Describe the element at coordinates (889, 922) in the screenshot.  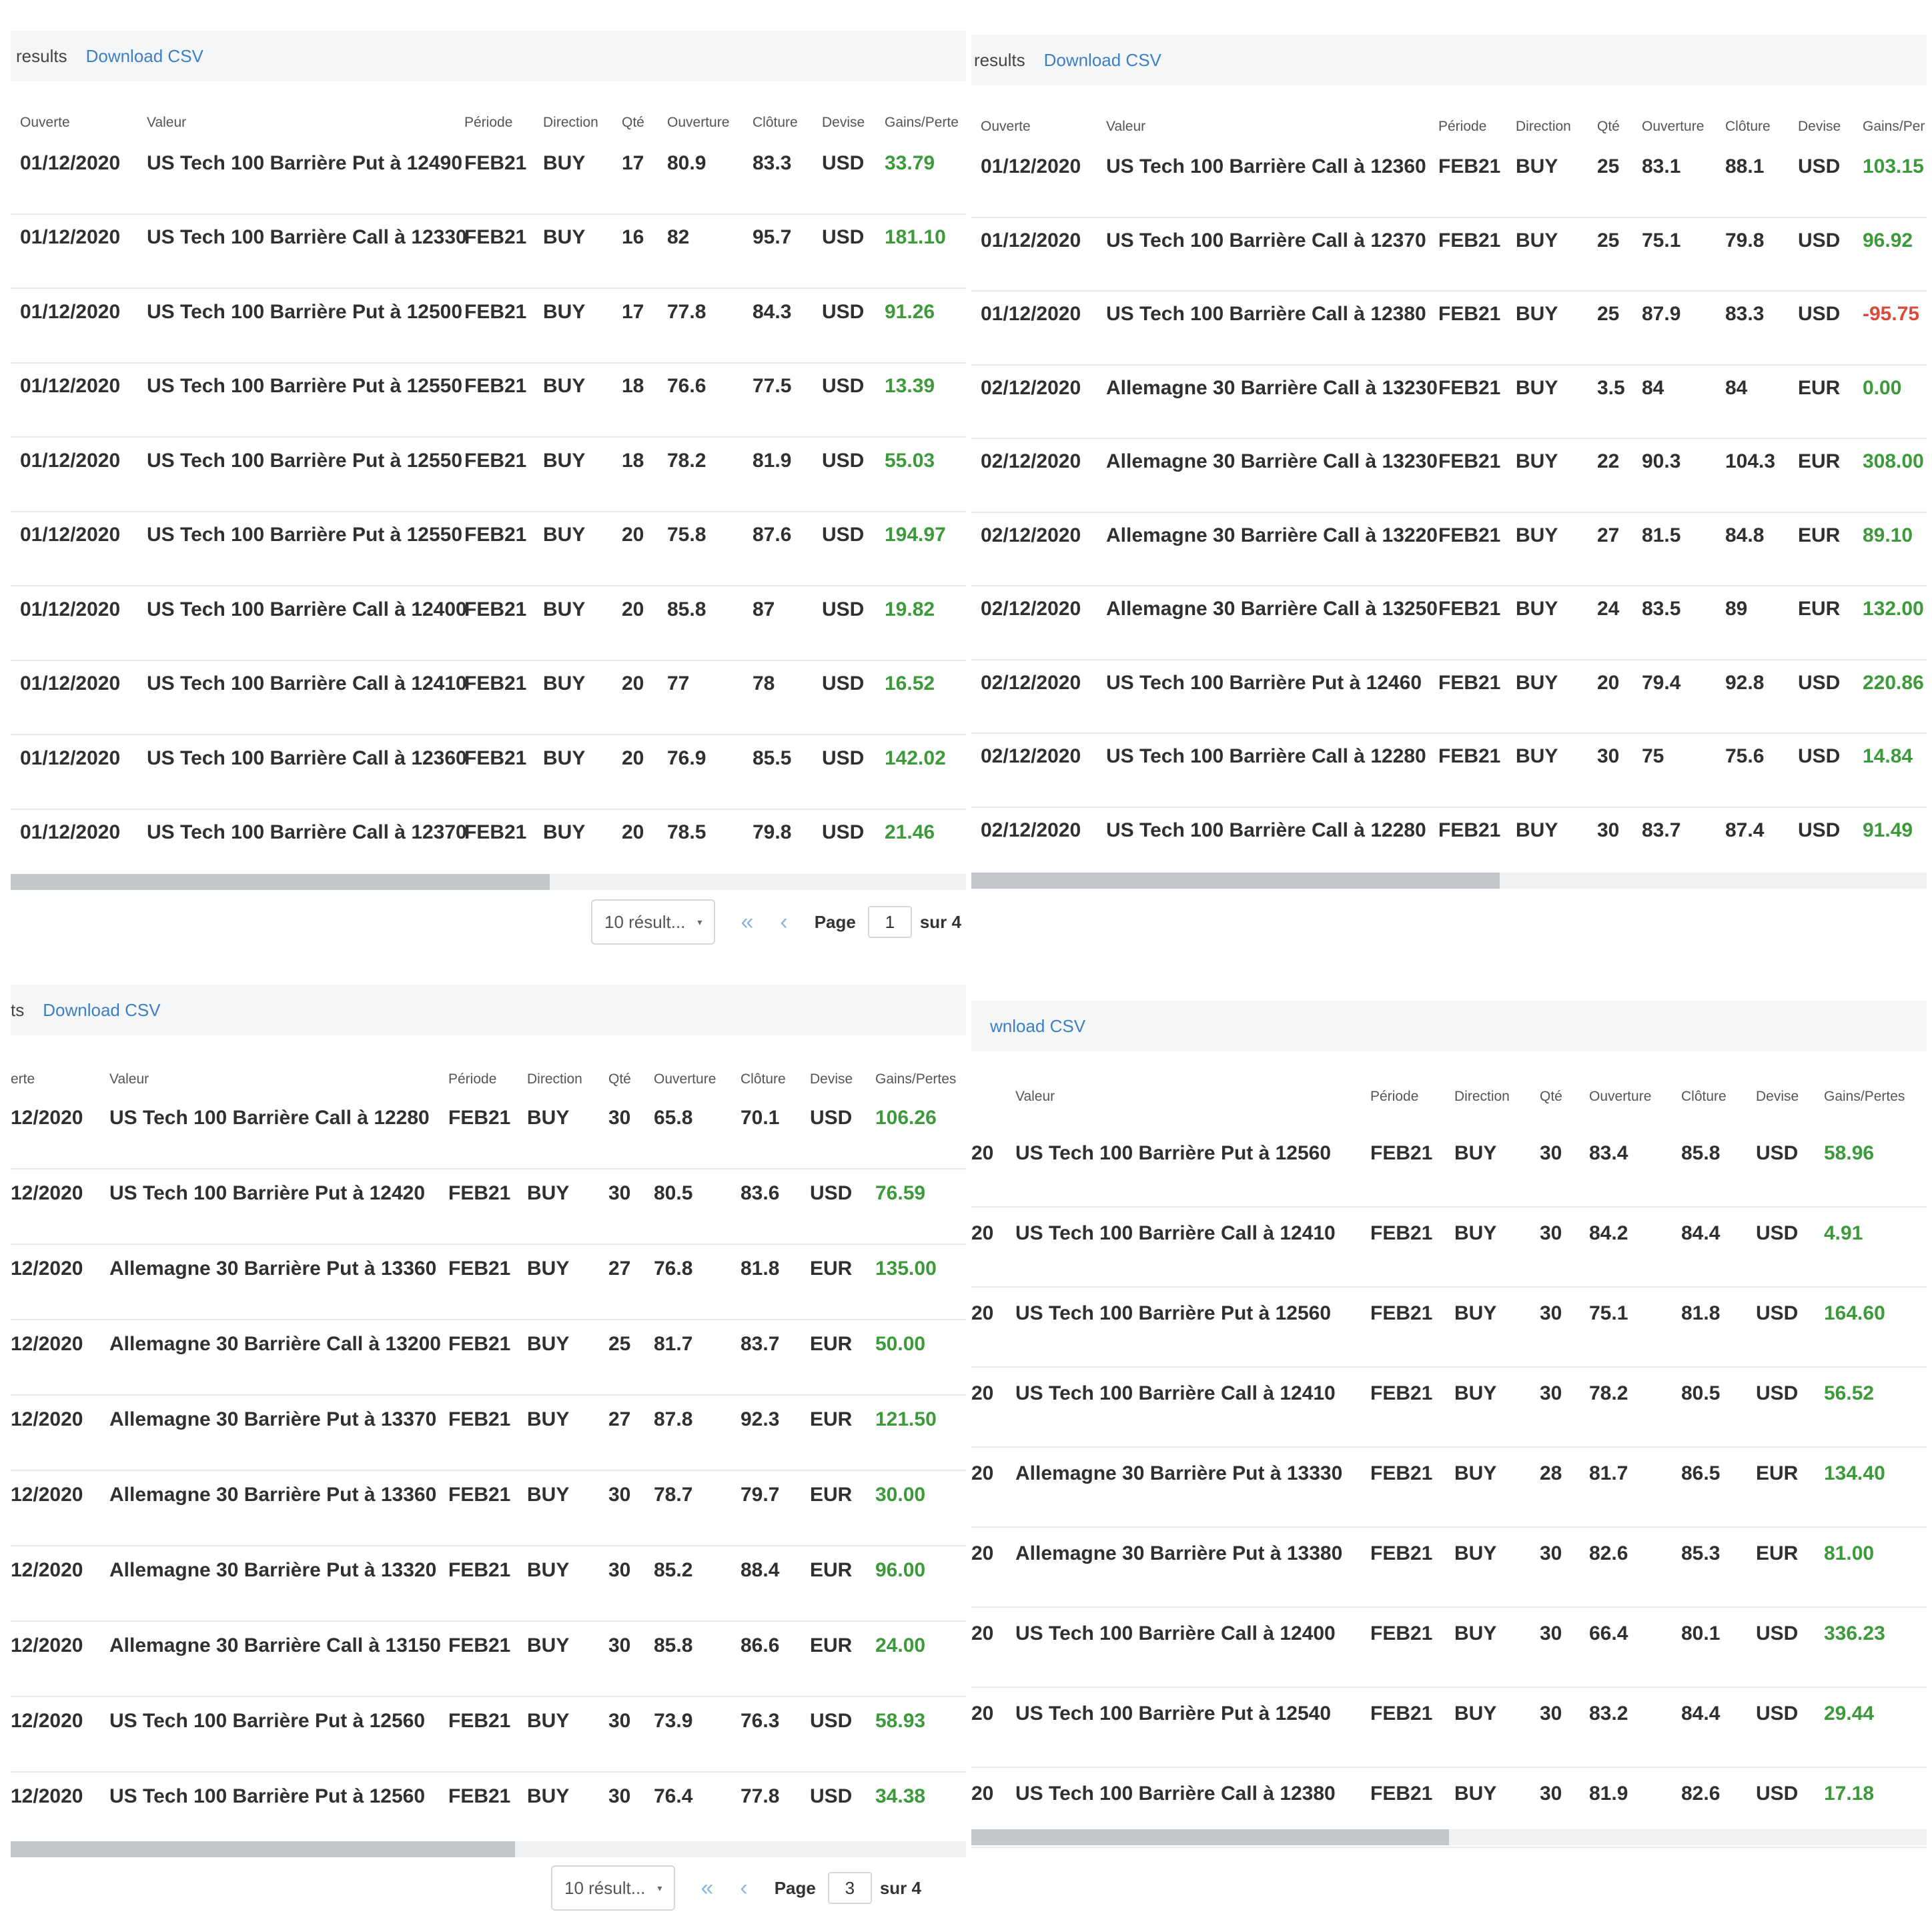
I see `page-number-input: 1` at that location.